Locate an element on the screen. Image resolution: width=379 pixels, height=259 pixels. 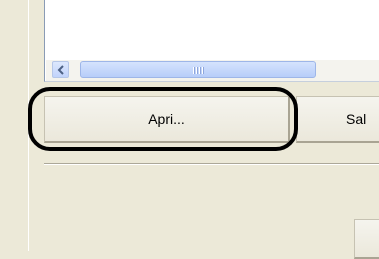
horizontal-scrollbar is located at coordinates (212, 70).